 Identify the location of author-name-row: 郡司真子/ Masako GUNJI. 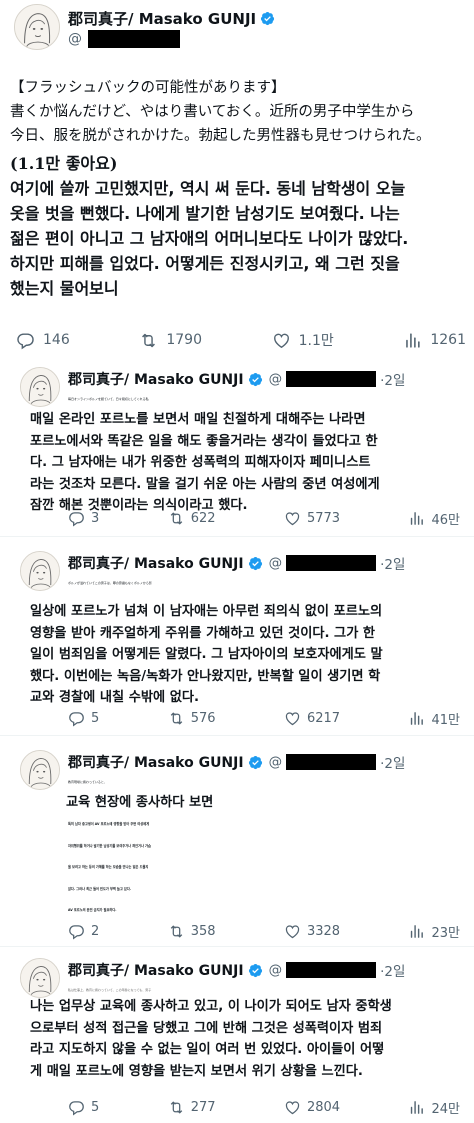
(171, 18).